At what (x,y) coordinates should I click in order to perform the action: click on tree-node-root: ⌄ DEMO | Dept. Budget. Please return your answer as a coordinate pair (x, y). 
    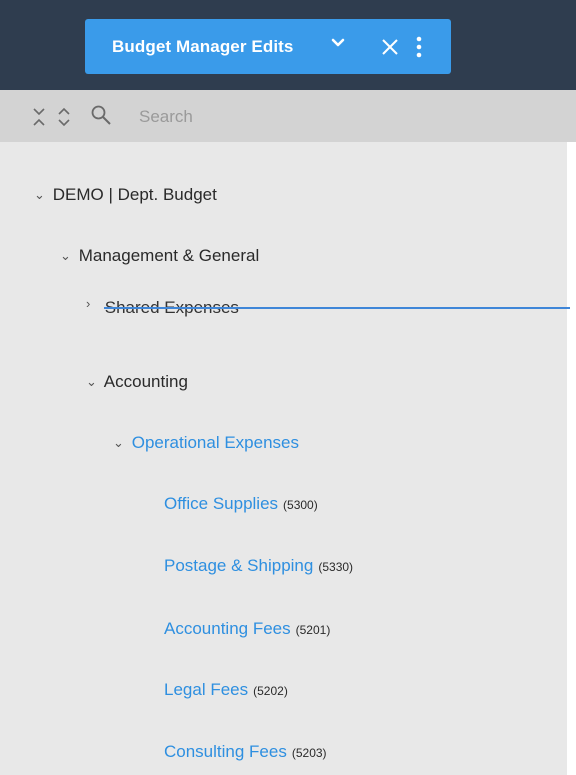
    Looking at the image, I should click on (125, 195).